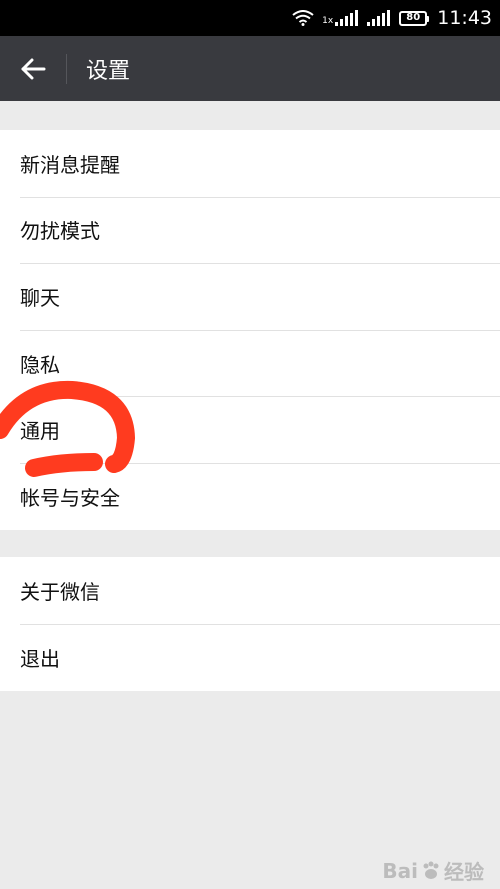 This screenshot has height=889, width=500. I want to click on network-type-label: 1x, so click(328, 21).